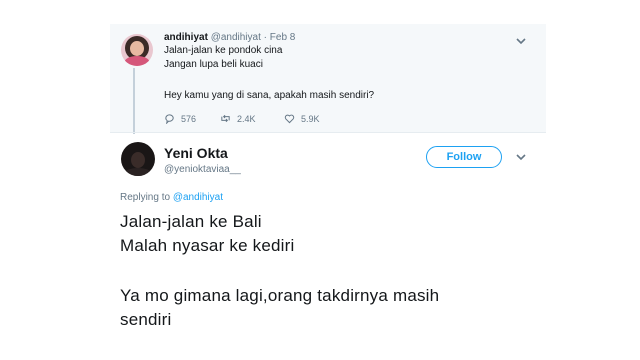 The height and width of the screenshot is (360, 640). Describe the element at coordinates (134, 101) in the screenshot. I see `thread-connector` at that location.